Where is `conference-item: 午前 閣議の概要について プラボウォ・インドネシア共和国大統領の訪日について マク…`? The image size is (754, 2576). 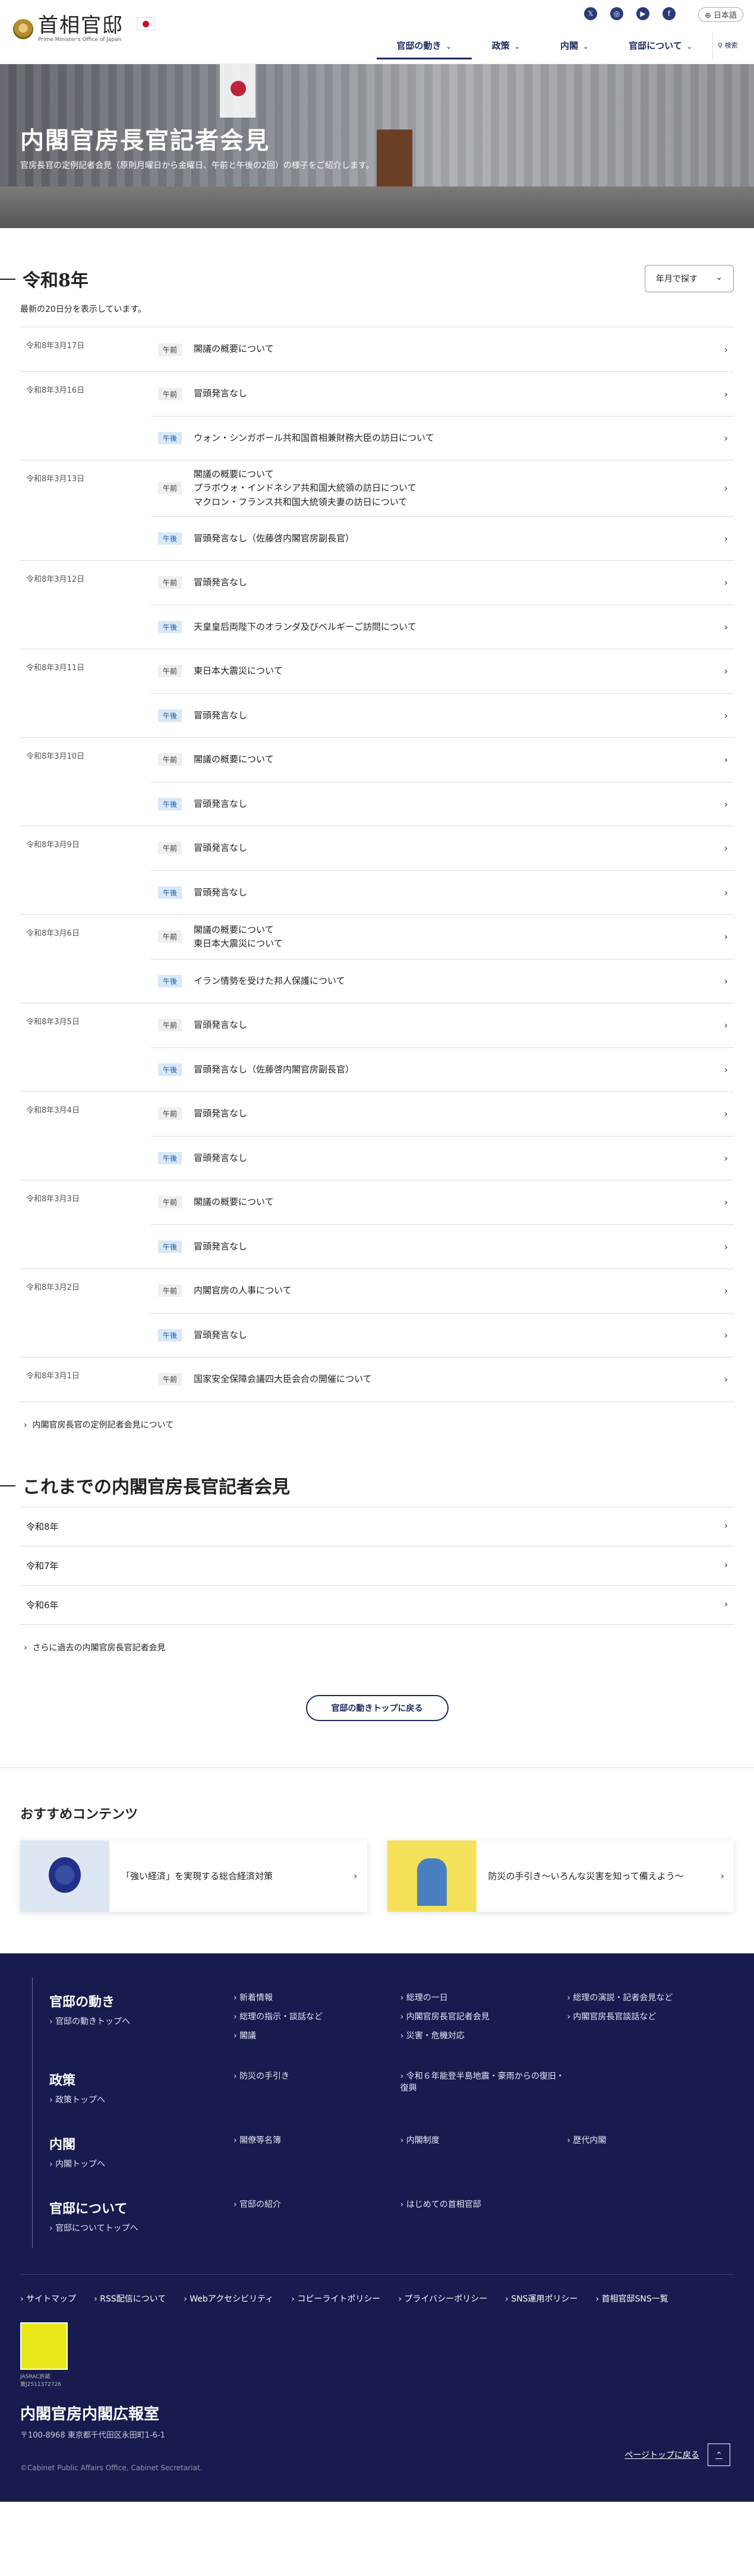
conference-item: 午前 閣議の概要について プラボウォ・インドネシア共和国大統領の訪日について マク… is located at coordinates (442, 488).